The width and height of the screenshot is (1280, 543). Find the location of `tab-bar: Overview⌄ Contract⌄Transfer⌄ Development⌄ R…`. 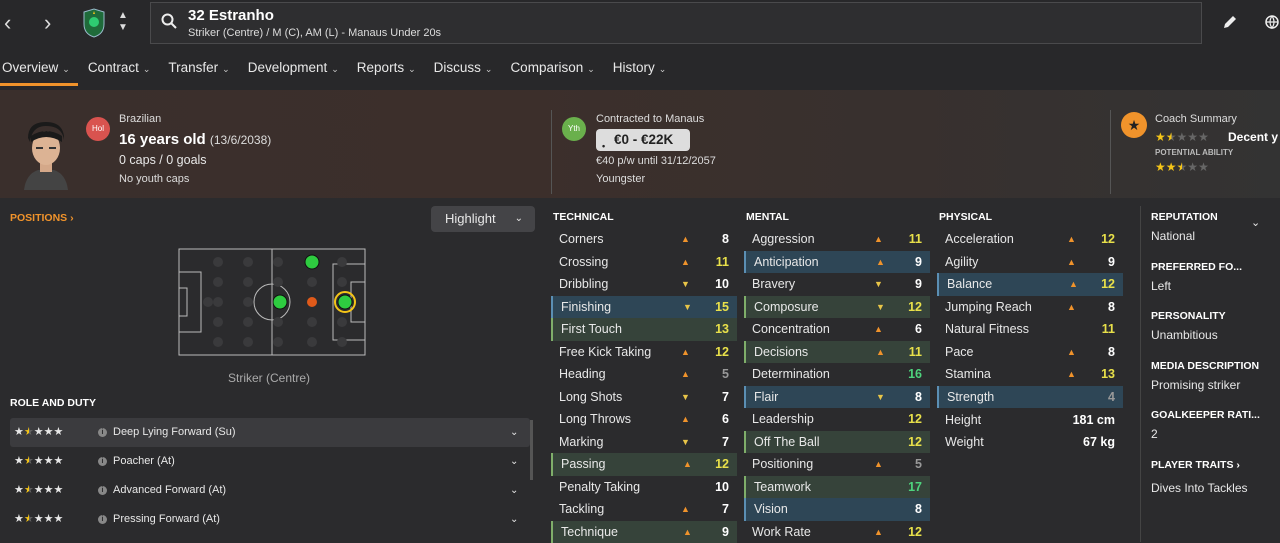

tab-bar: Overview⌄ Contract⌄Transfer⌄ Development⌄ R… is located at coordinates (341, 72).